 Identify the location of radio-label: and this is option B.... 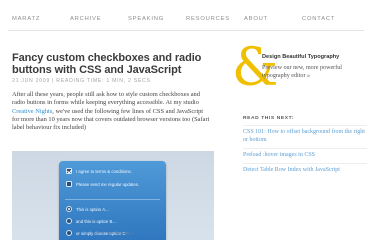
(96, 221).